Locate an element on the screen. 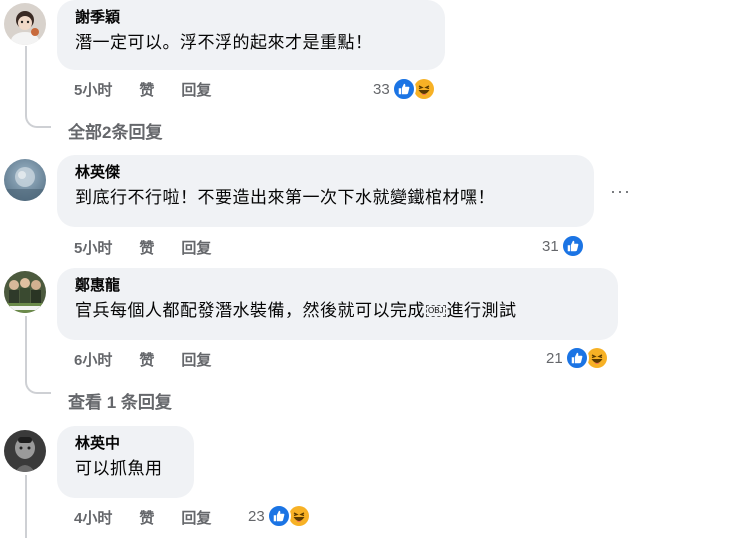 The width and height of the screenshot is (742, 538). comment-bubble: 謝季穎 潛一定可以。浮不浮的起來才是重點！ is located at coordinates (251, 35).